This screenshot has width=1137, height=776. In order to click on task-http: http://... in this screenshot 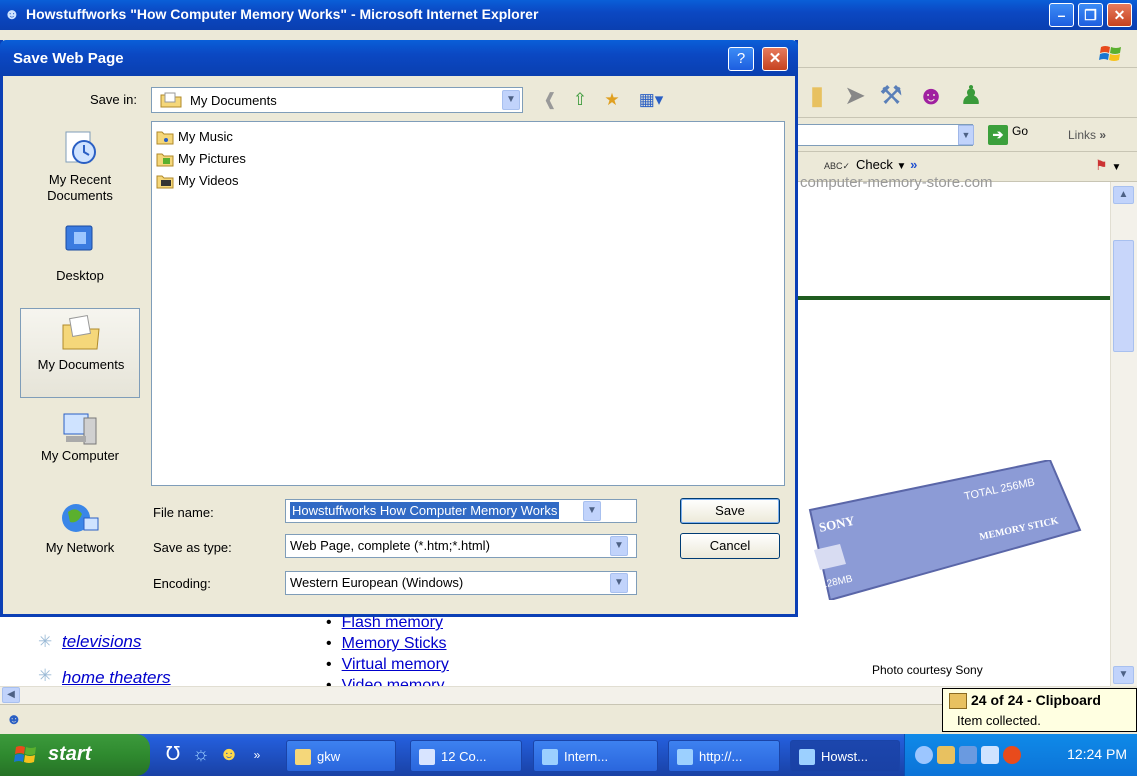, I will do `click(724, 756)`.